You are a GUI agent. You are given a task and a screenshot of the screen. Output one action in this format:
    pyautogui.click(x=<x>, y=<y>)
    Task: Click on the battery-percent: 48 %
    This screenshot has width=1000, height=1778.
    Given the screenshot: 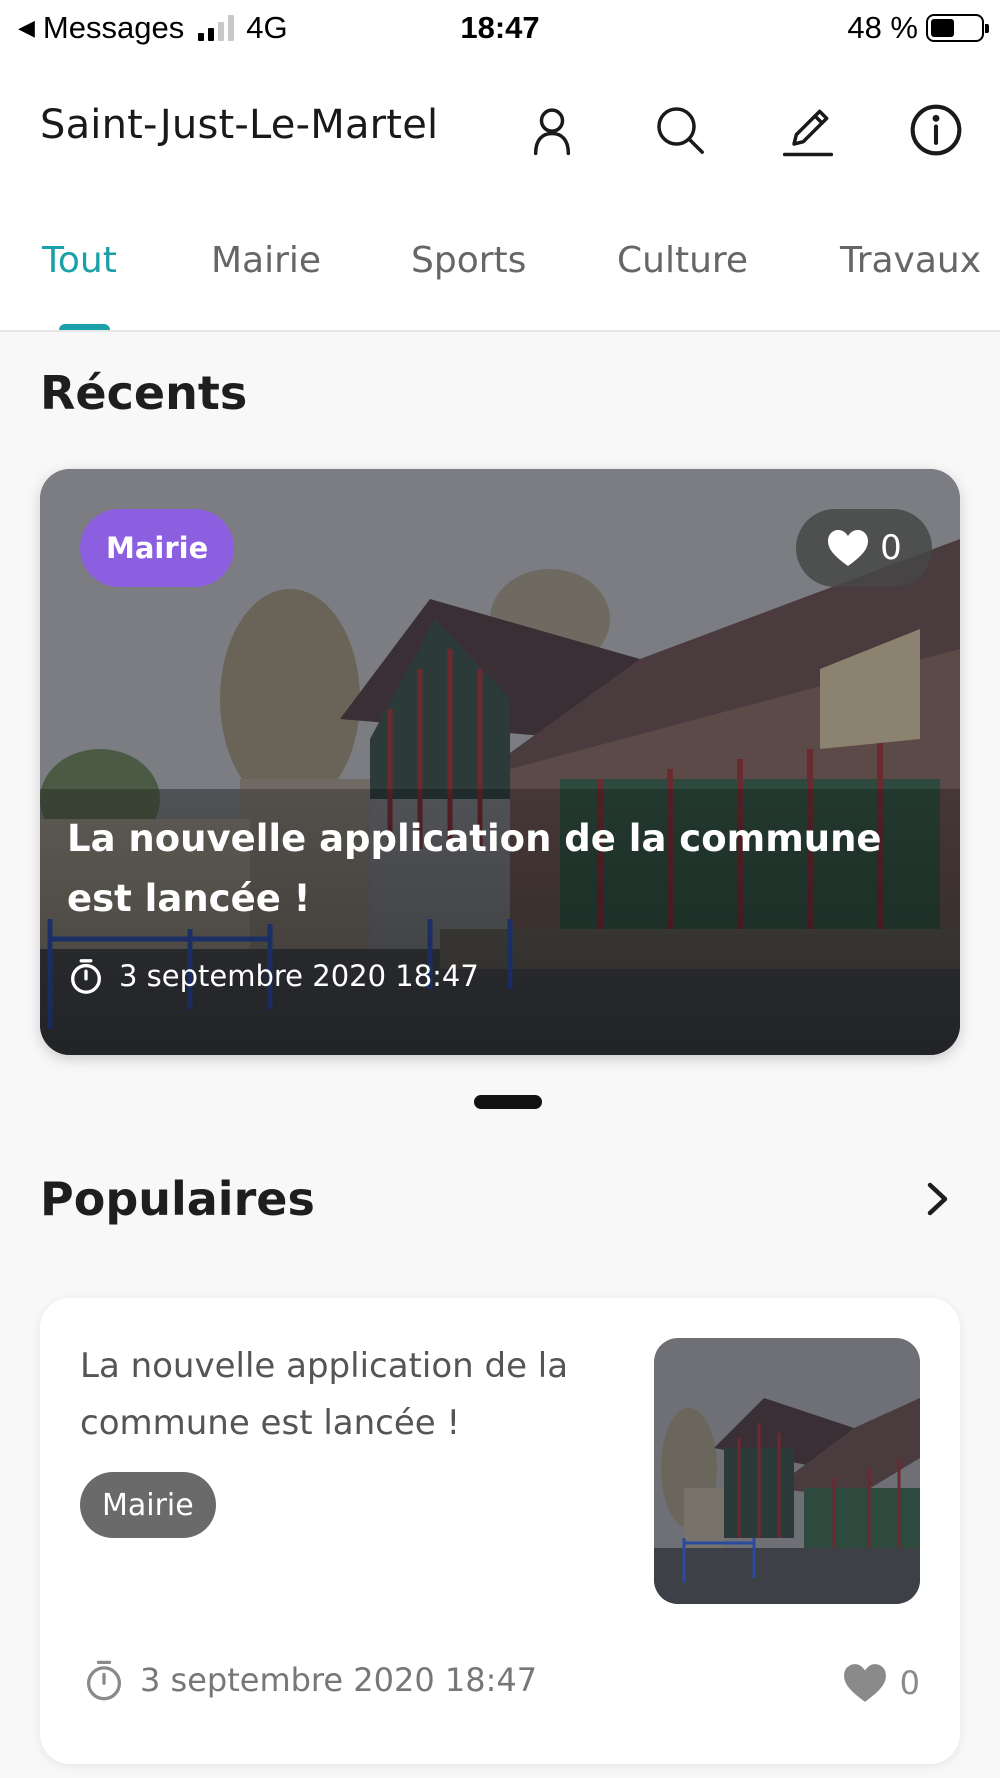 What is the action you would take?
    pyautogui.click(x=882, y=27)
    